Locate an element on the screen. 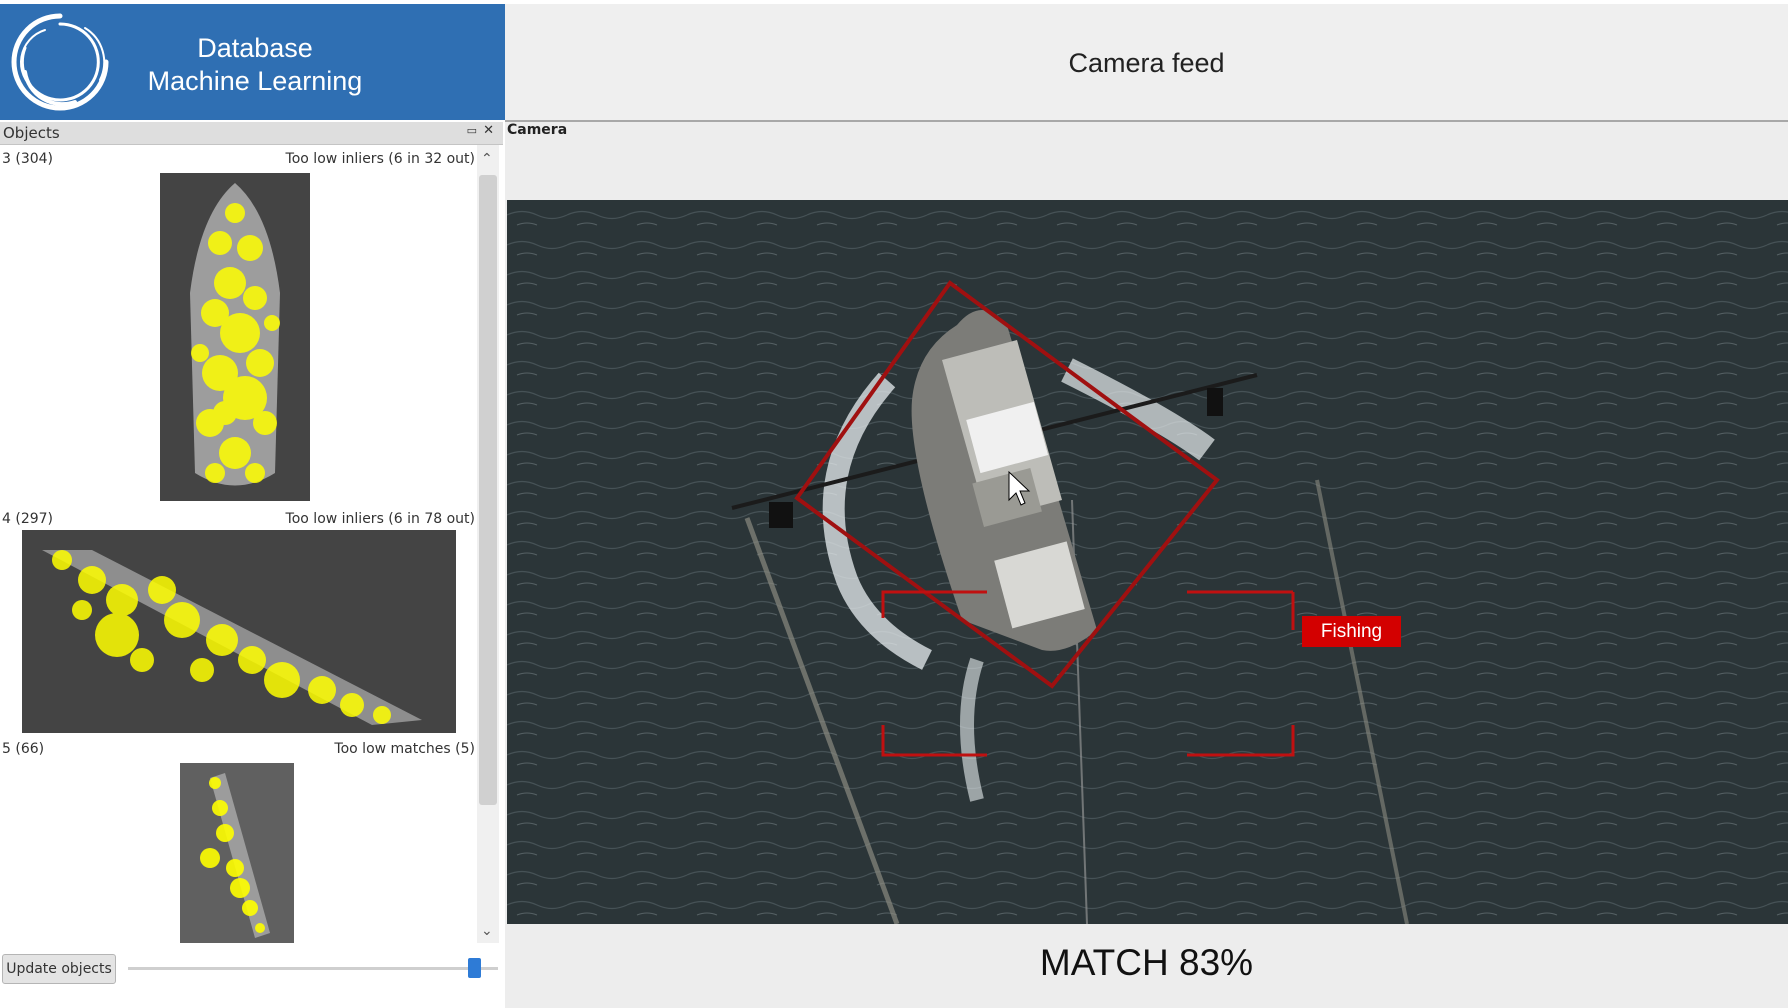 The image size is (1788, 1008). object-item-header: 4 (297) Too low inliers (6 in 78 out) is located at coordinates (237, 520).